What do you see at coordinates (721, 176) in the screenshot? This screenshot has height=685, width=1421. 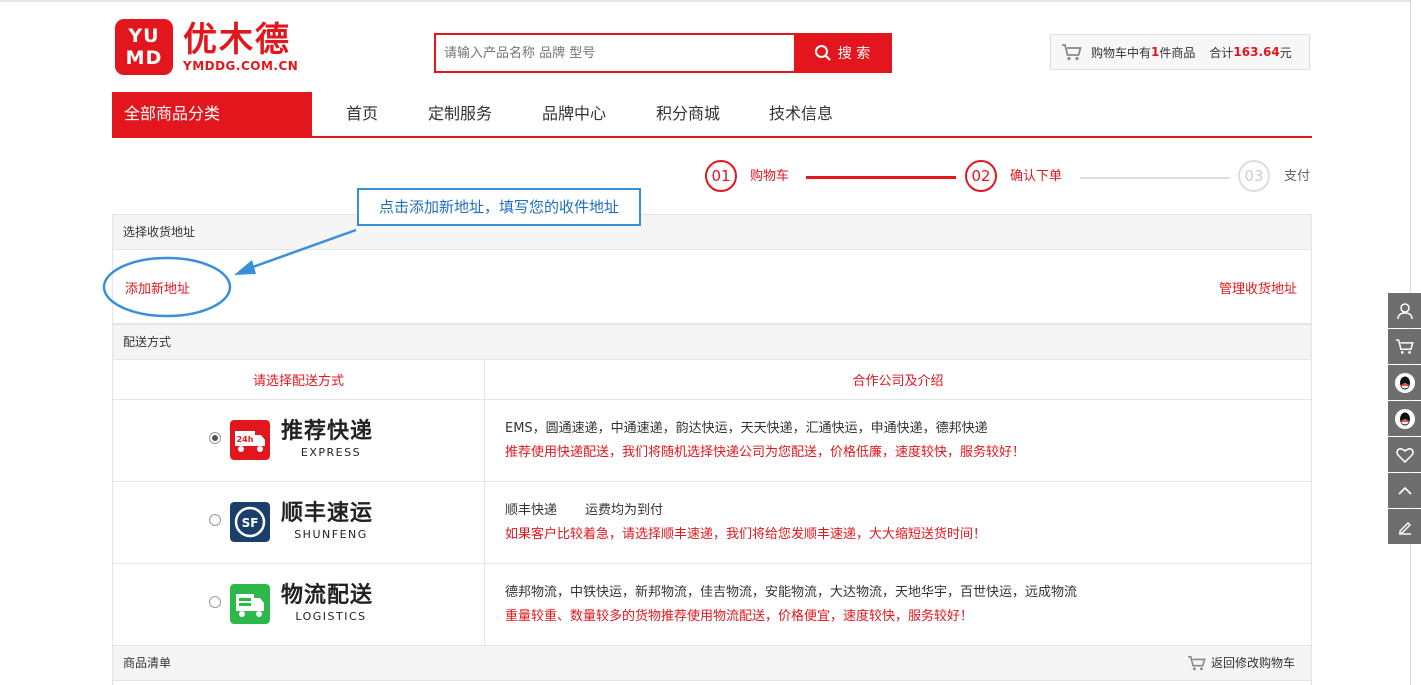 I see `step-1-number: 01` at bounding box center [721, 176].